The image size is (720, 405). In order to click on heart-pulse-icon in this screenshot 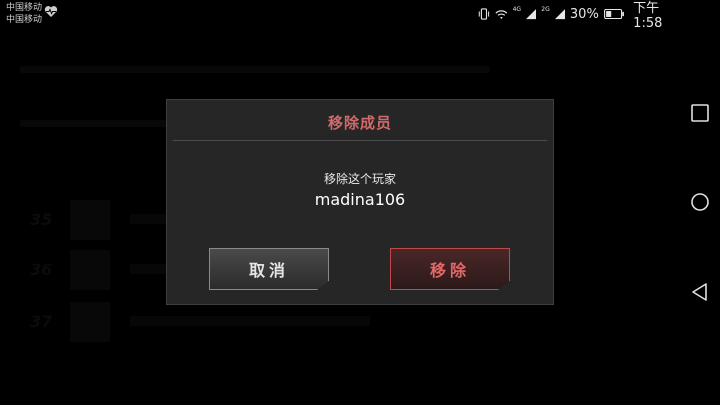, I will do `click(51, 11)`.